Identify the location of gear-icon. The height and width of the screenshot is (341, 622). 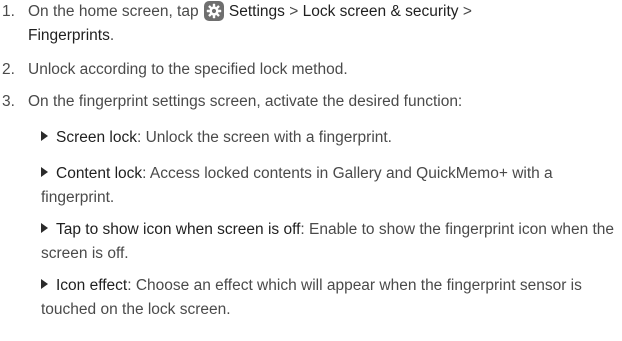
(213, 11).